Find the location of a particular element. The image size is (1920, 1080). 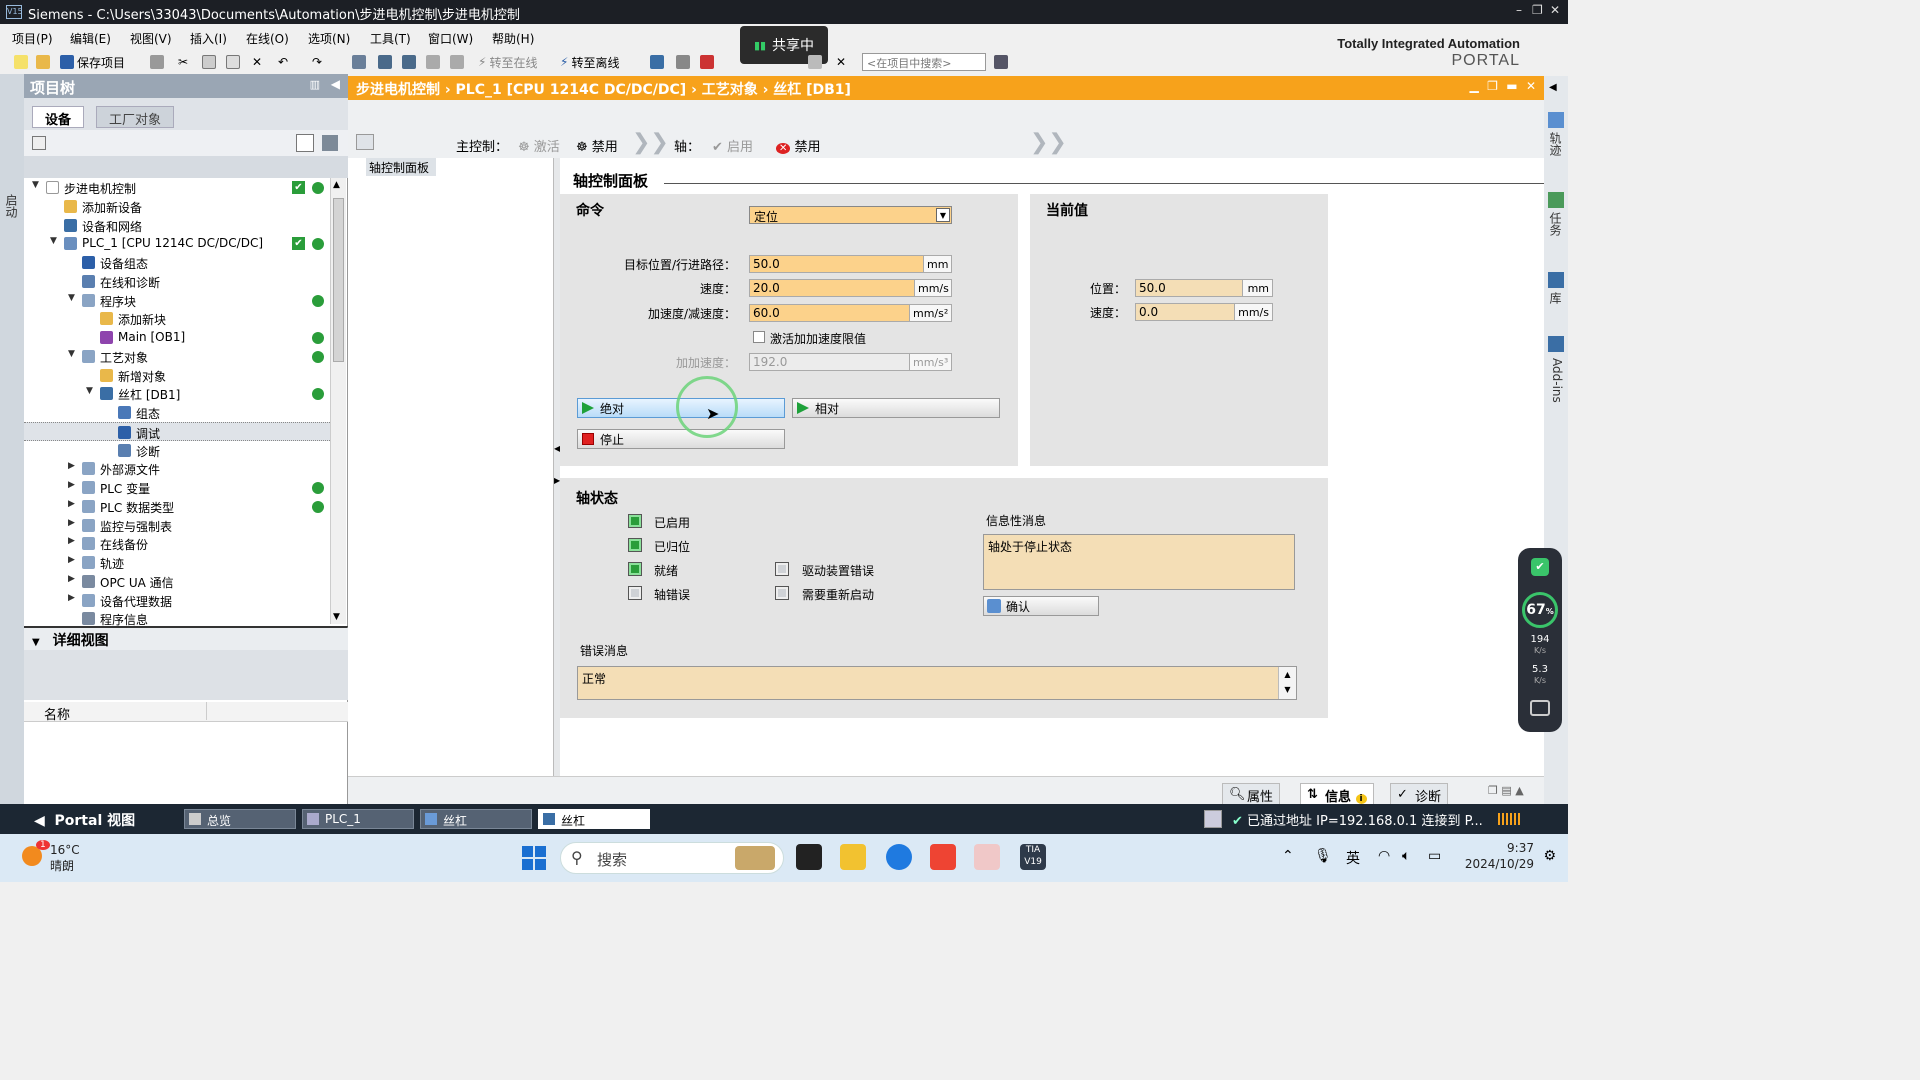

menu-online: 在线(O) is located at coordinates (267, 38).